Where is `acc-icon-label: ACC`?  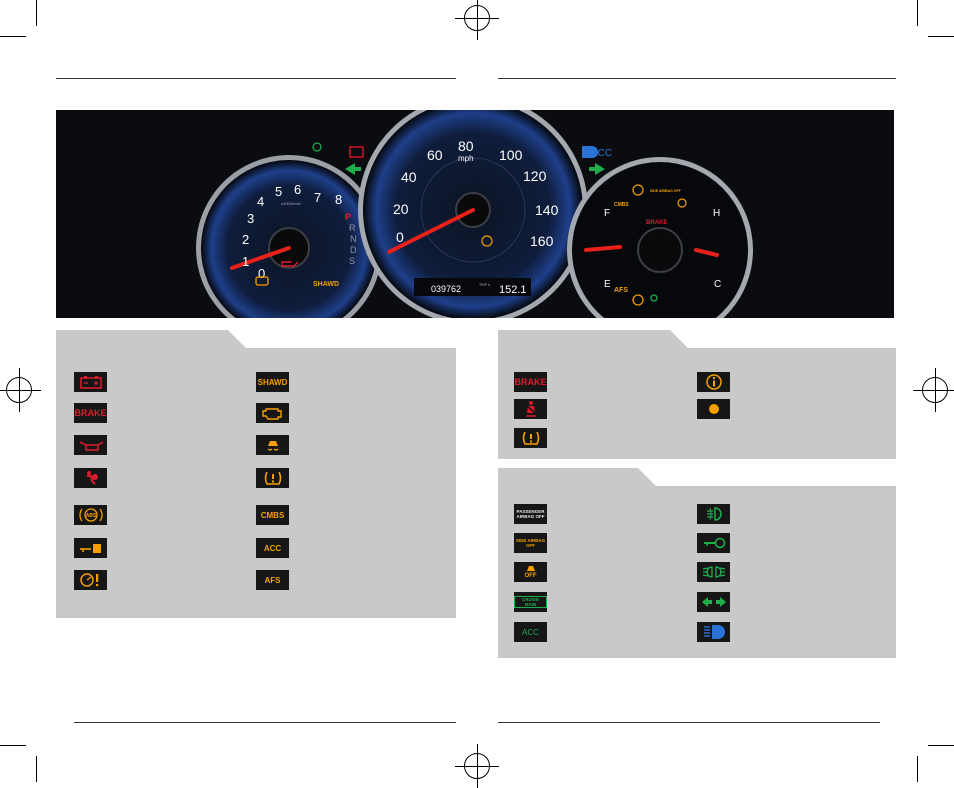
acc-icon-label: ACC is located at coordinates (530, 632).